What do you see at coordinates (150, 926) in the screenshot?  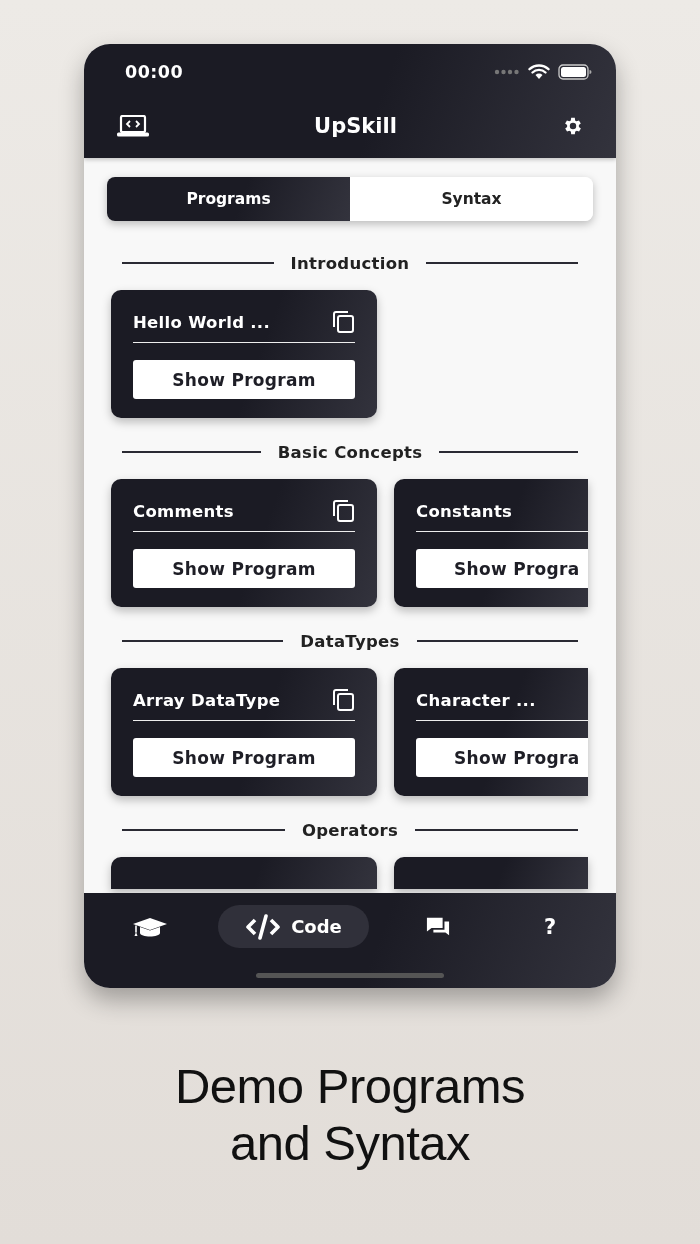 I see `graduation-cap-icon` at bounding box center [150, 926].